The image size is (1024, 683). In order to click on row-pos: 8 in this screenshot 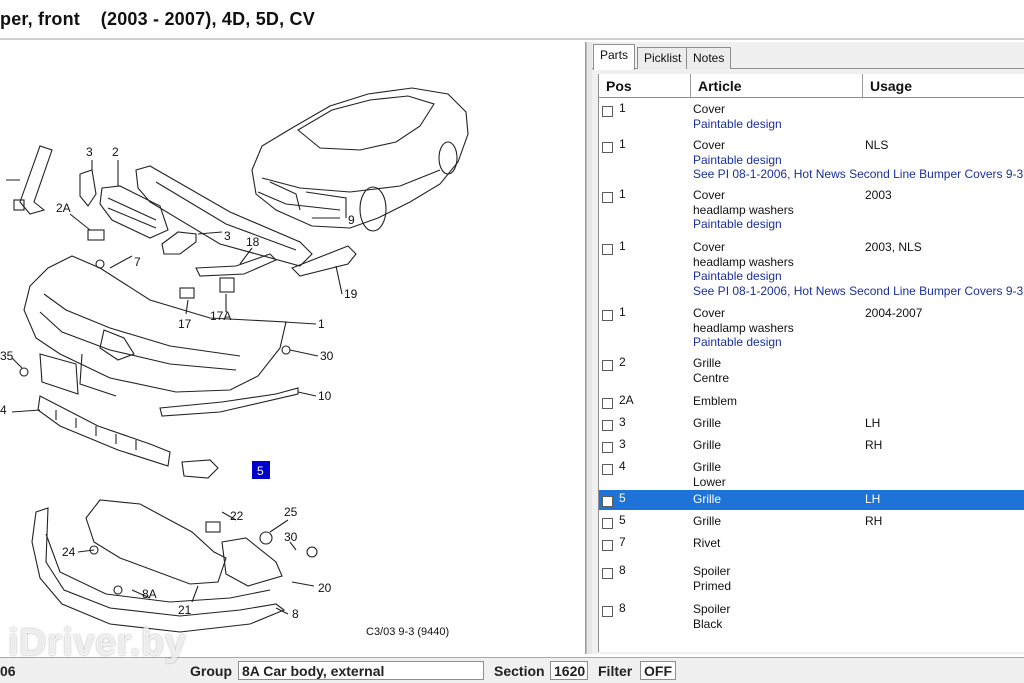, I will do `click(622, 570)`.